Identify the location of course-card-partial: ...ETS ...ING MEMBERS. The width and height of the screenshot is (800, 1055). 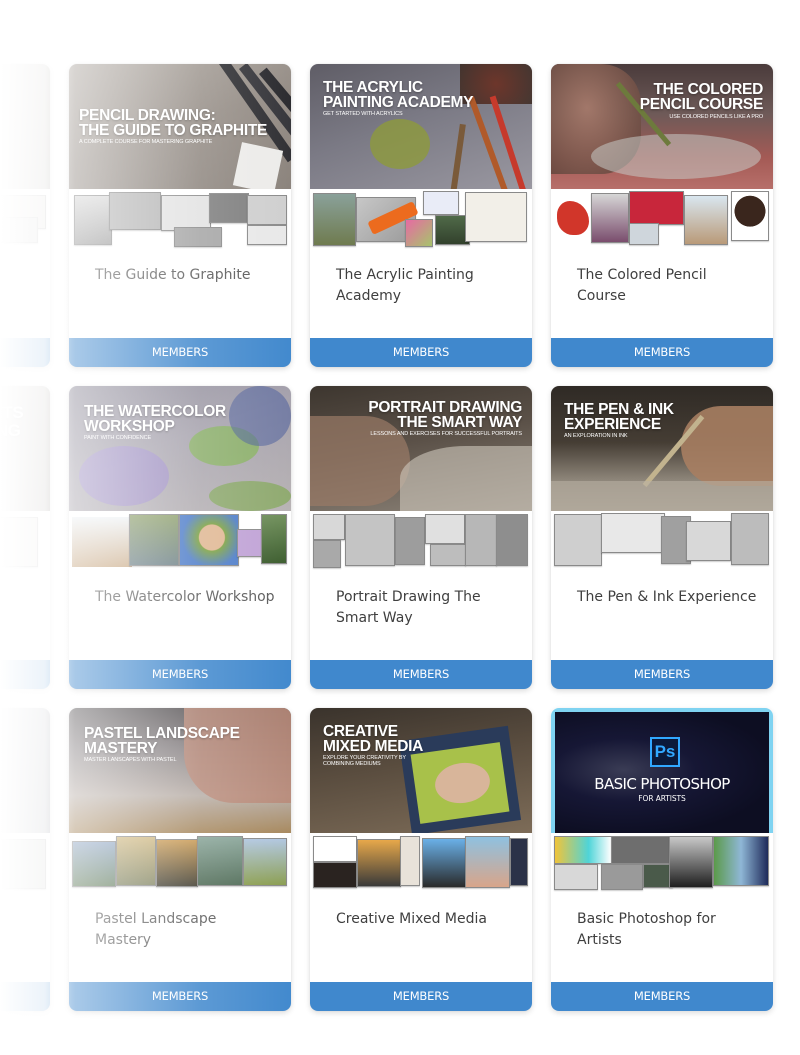
(25, 537).